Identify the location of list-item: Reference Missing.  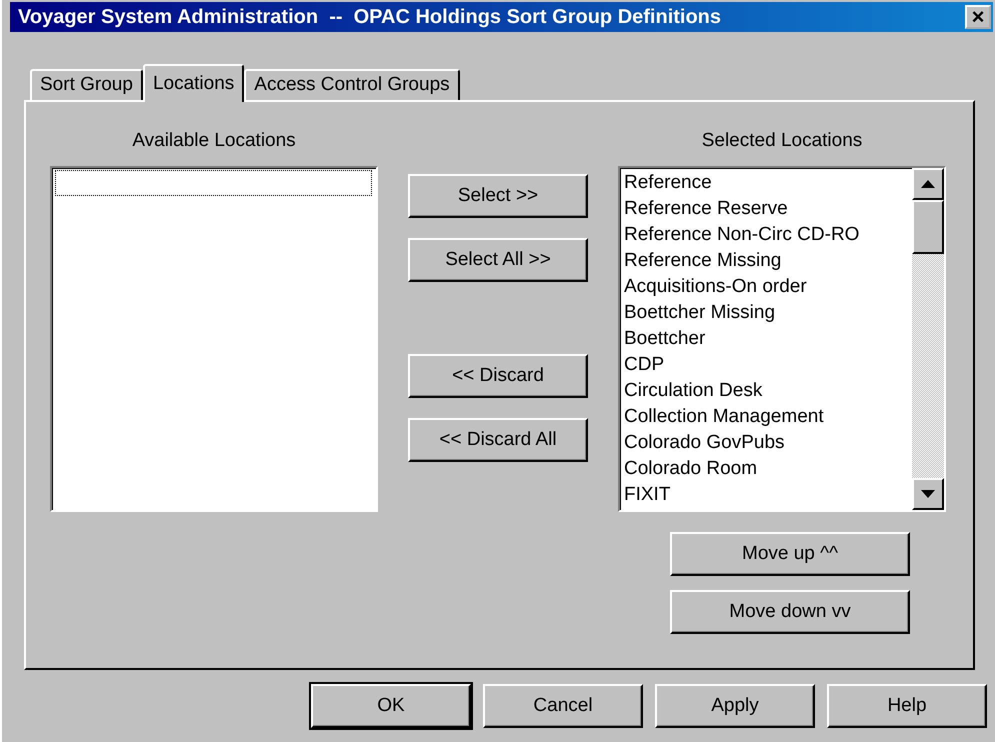
(766, 261).